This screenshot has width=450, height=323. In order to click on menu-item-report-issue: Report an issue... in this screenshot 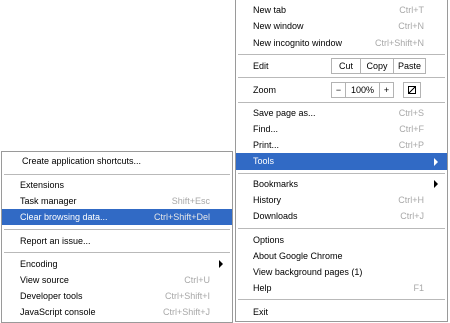, I will do `click(117, 241)`.